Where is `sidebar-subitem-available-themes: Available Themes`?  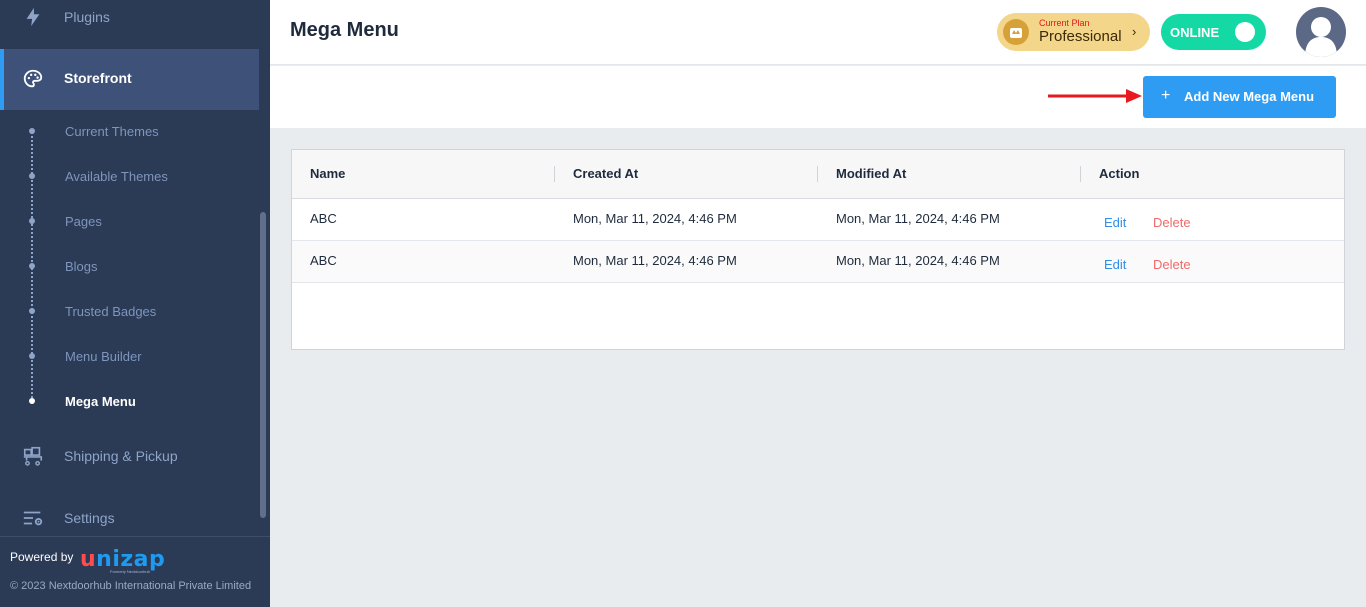
sidebar-subitem-available-themes: Available Themes is located at coordinates (129, 178).